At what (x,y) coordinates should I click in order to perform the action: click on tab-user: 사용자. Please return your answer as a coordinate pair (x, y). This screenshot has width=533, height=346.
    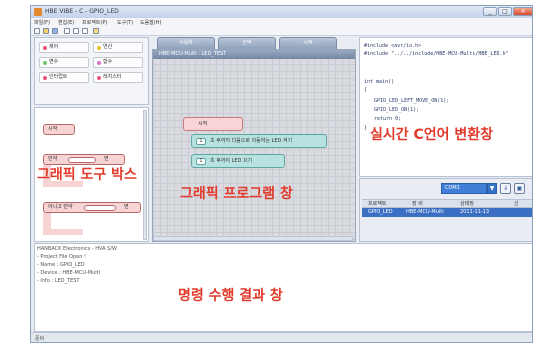
    Looking at the image, I should click on (186, 43).